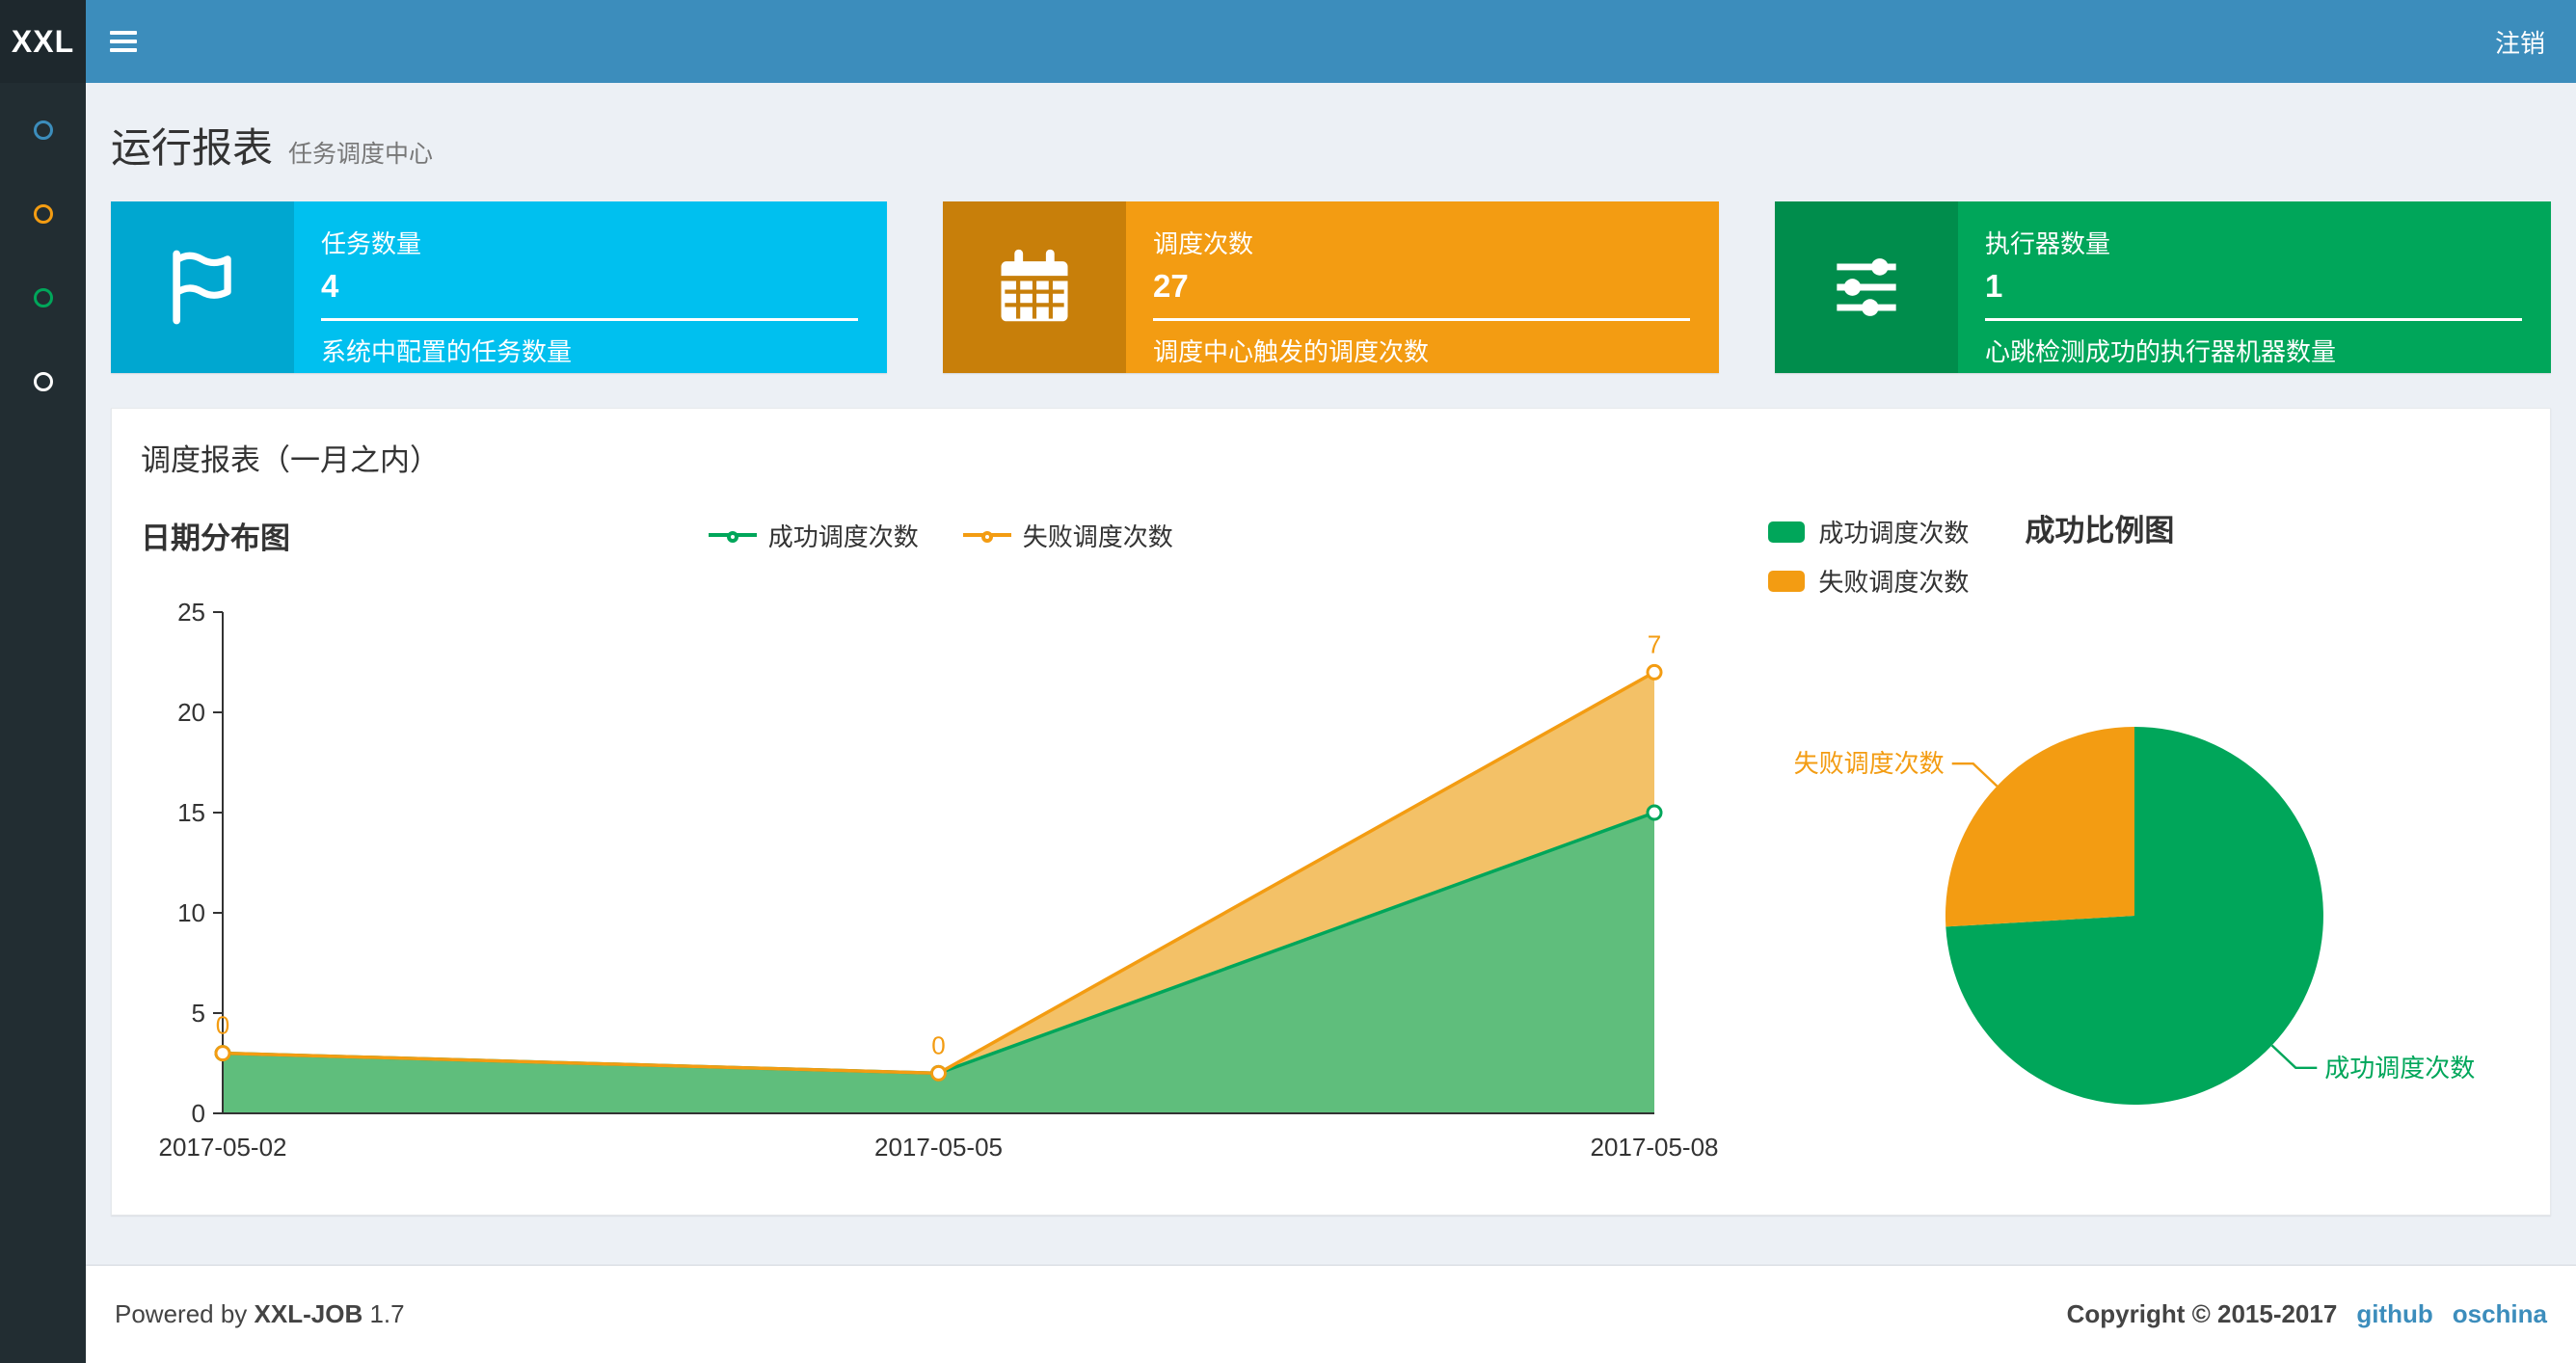 Image resolution: width=2576 pixels, height=1363 pixels. Describe the element at coordinates (939, 1147) in the screenshot. I see `svg-text: 2017-05-05` at that location.